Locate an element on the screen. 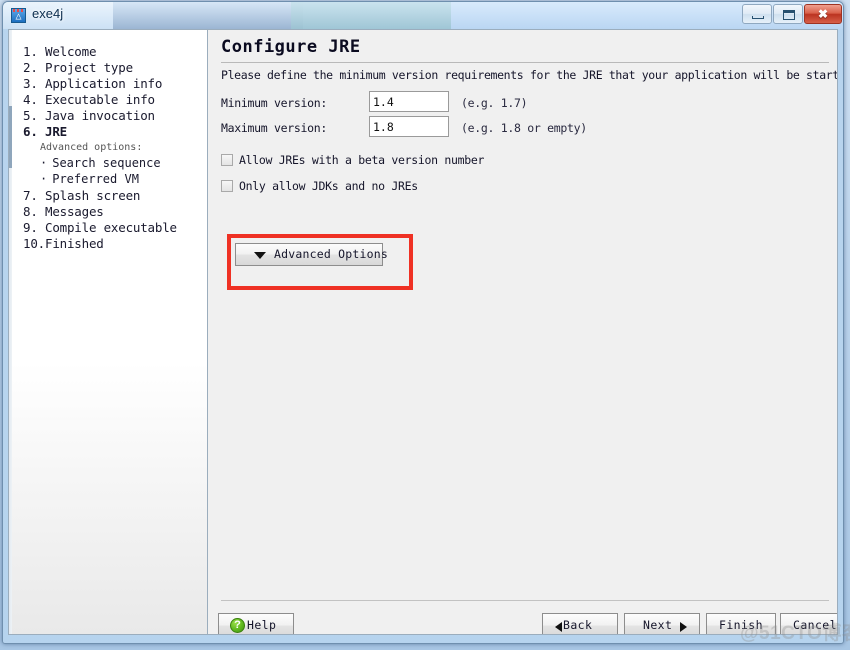 Image resolution: width=850 pixels, height=650 pixels. sidebar-item-label: Finished is located at coordinates (74, 243).